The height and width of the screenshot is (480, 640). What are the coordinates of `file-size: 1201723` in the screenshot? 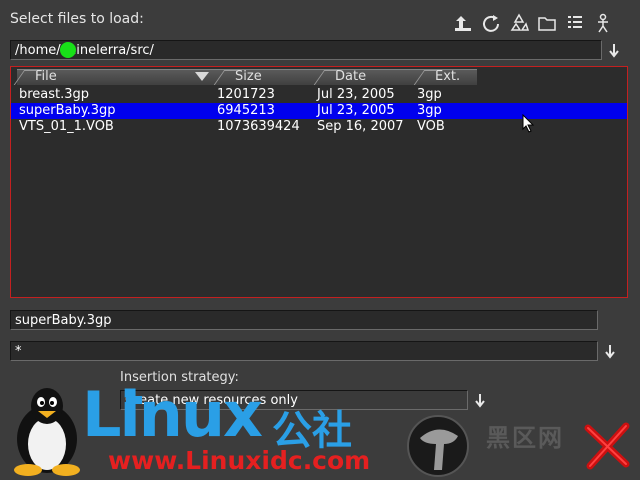 It's located at (246, 94).